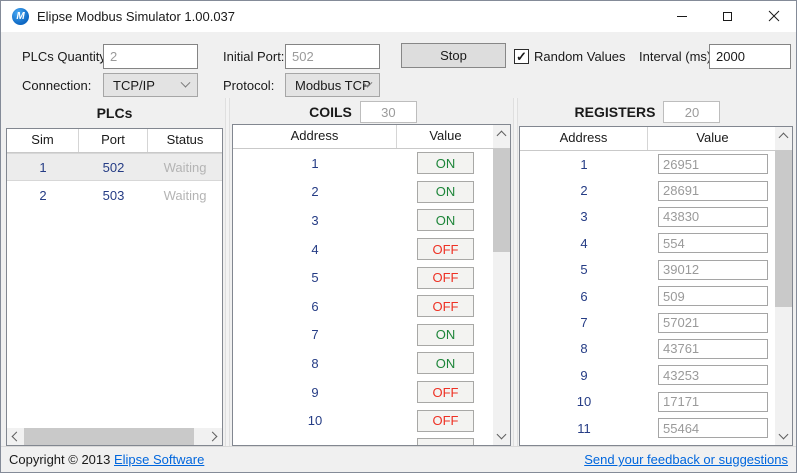 The height and width of the screenshot is (473, 797). I want to click on minimize-button, so click(681, 16).